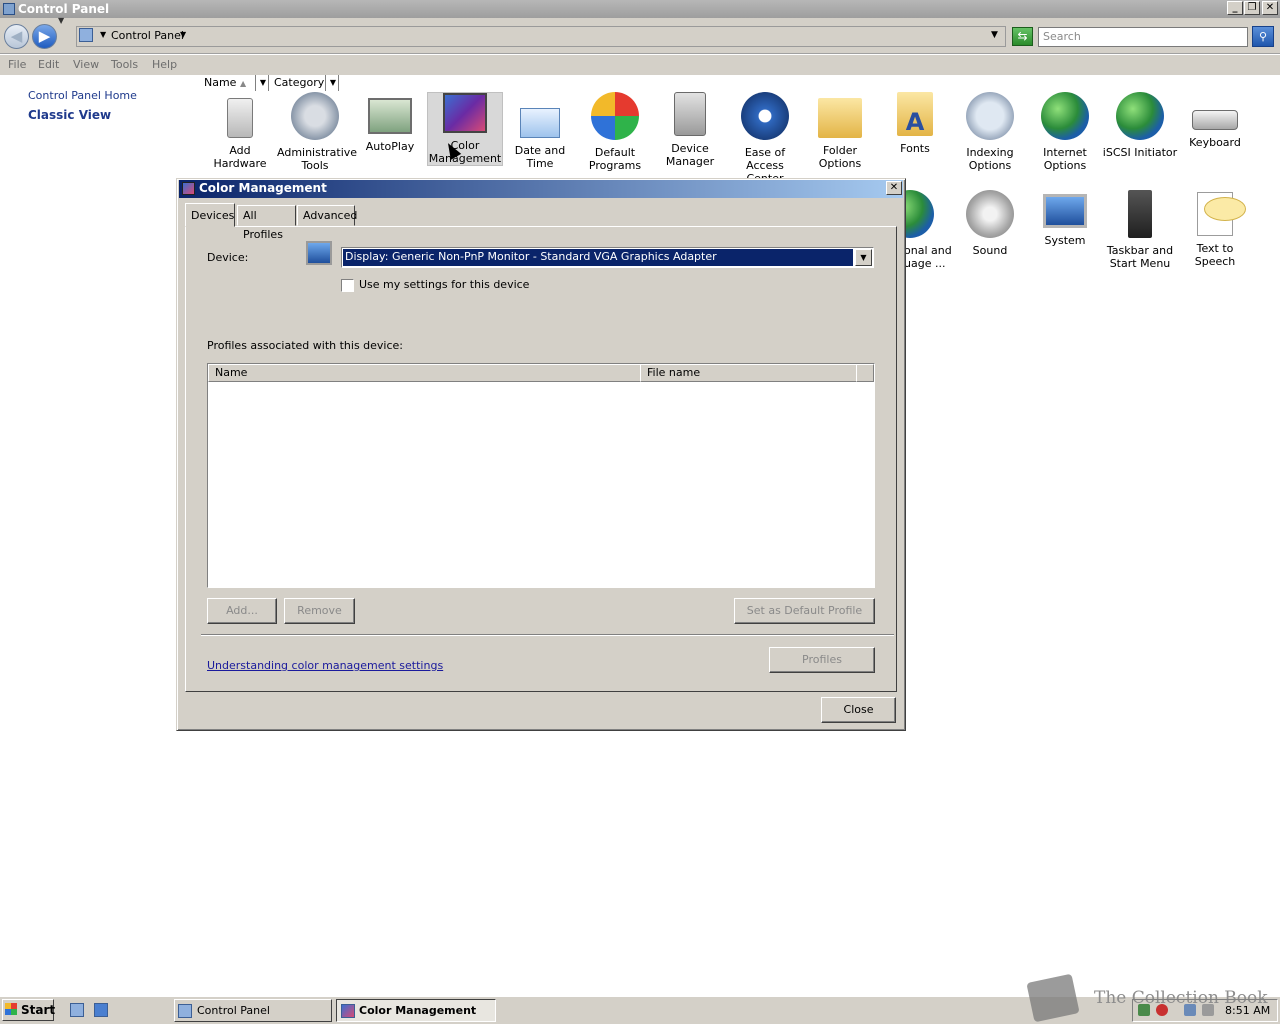  I want to click on item-taskbar-start-menu: Taskbar and Start Menu, so click(1140, 230).